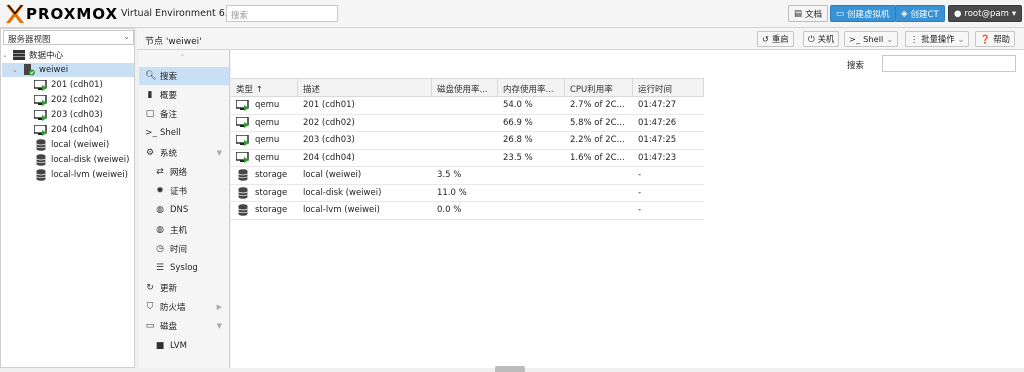 The height and width of the screenshot is (372, 1024). Describe the element at coordinates (985, 13) in the screenshot. I see `user-menu-button: ● root@pam ▾` at that location.